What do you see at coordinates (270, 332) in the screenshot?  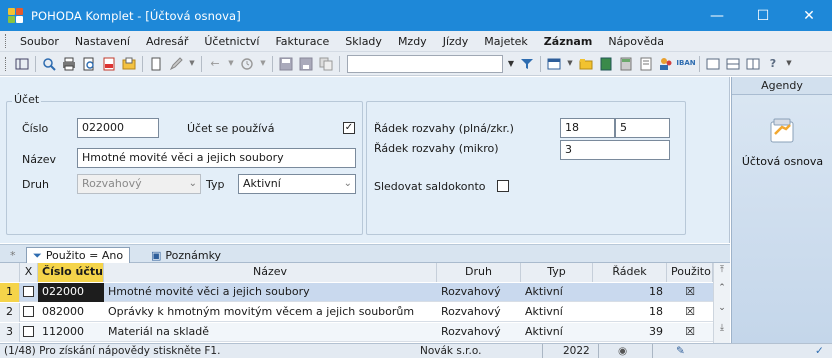 I see `cell-nazev: Materiál na skladě` at bounding box center [270, 332].